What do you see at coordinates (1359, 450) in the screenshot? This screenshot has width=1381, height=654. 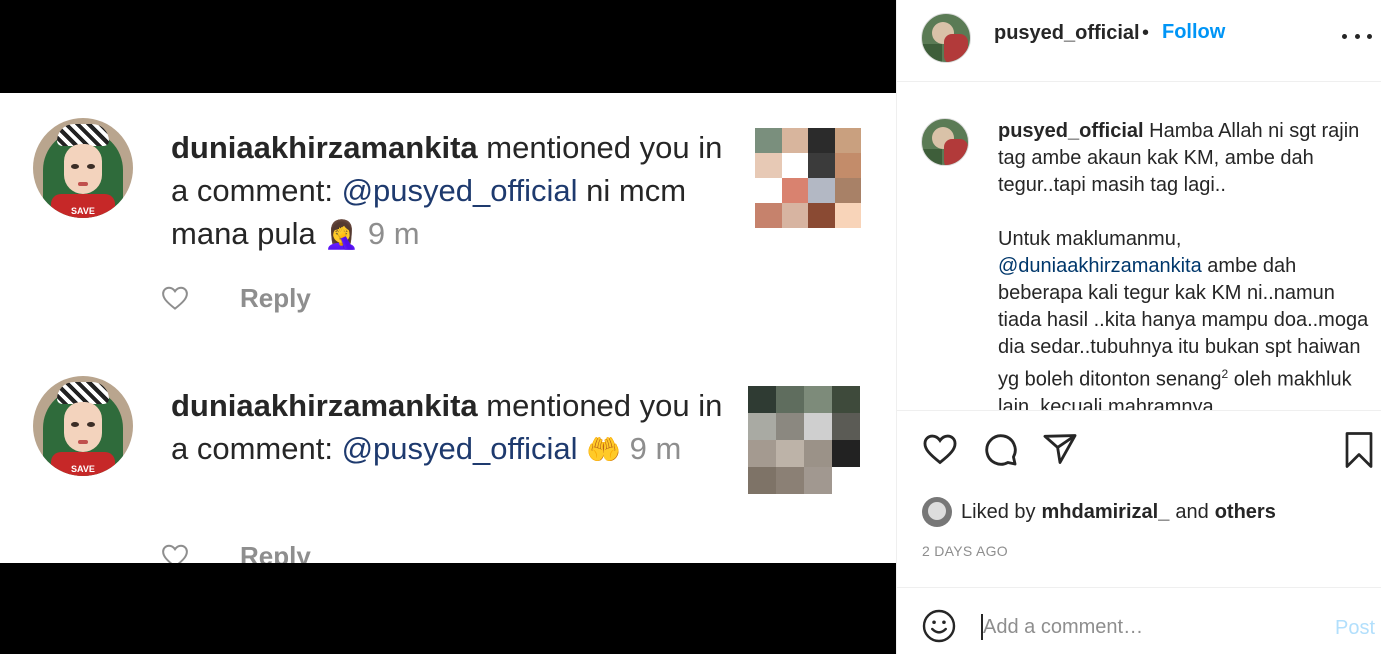 I see `bookmark-icon` at bounding box center [1359, 450].